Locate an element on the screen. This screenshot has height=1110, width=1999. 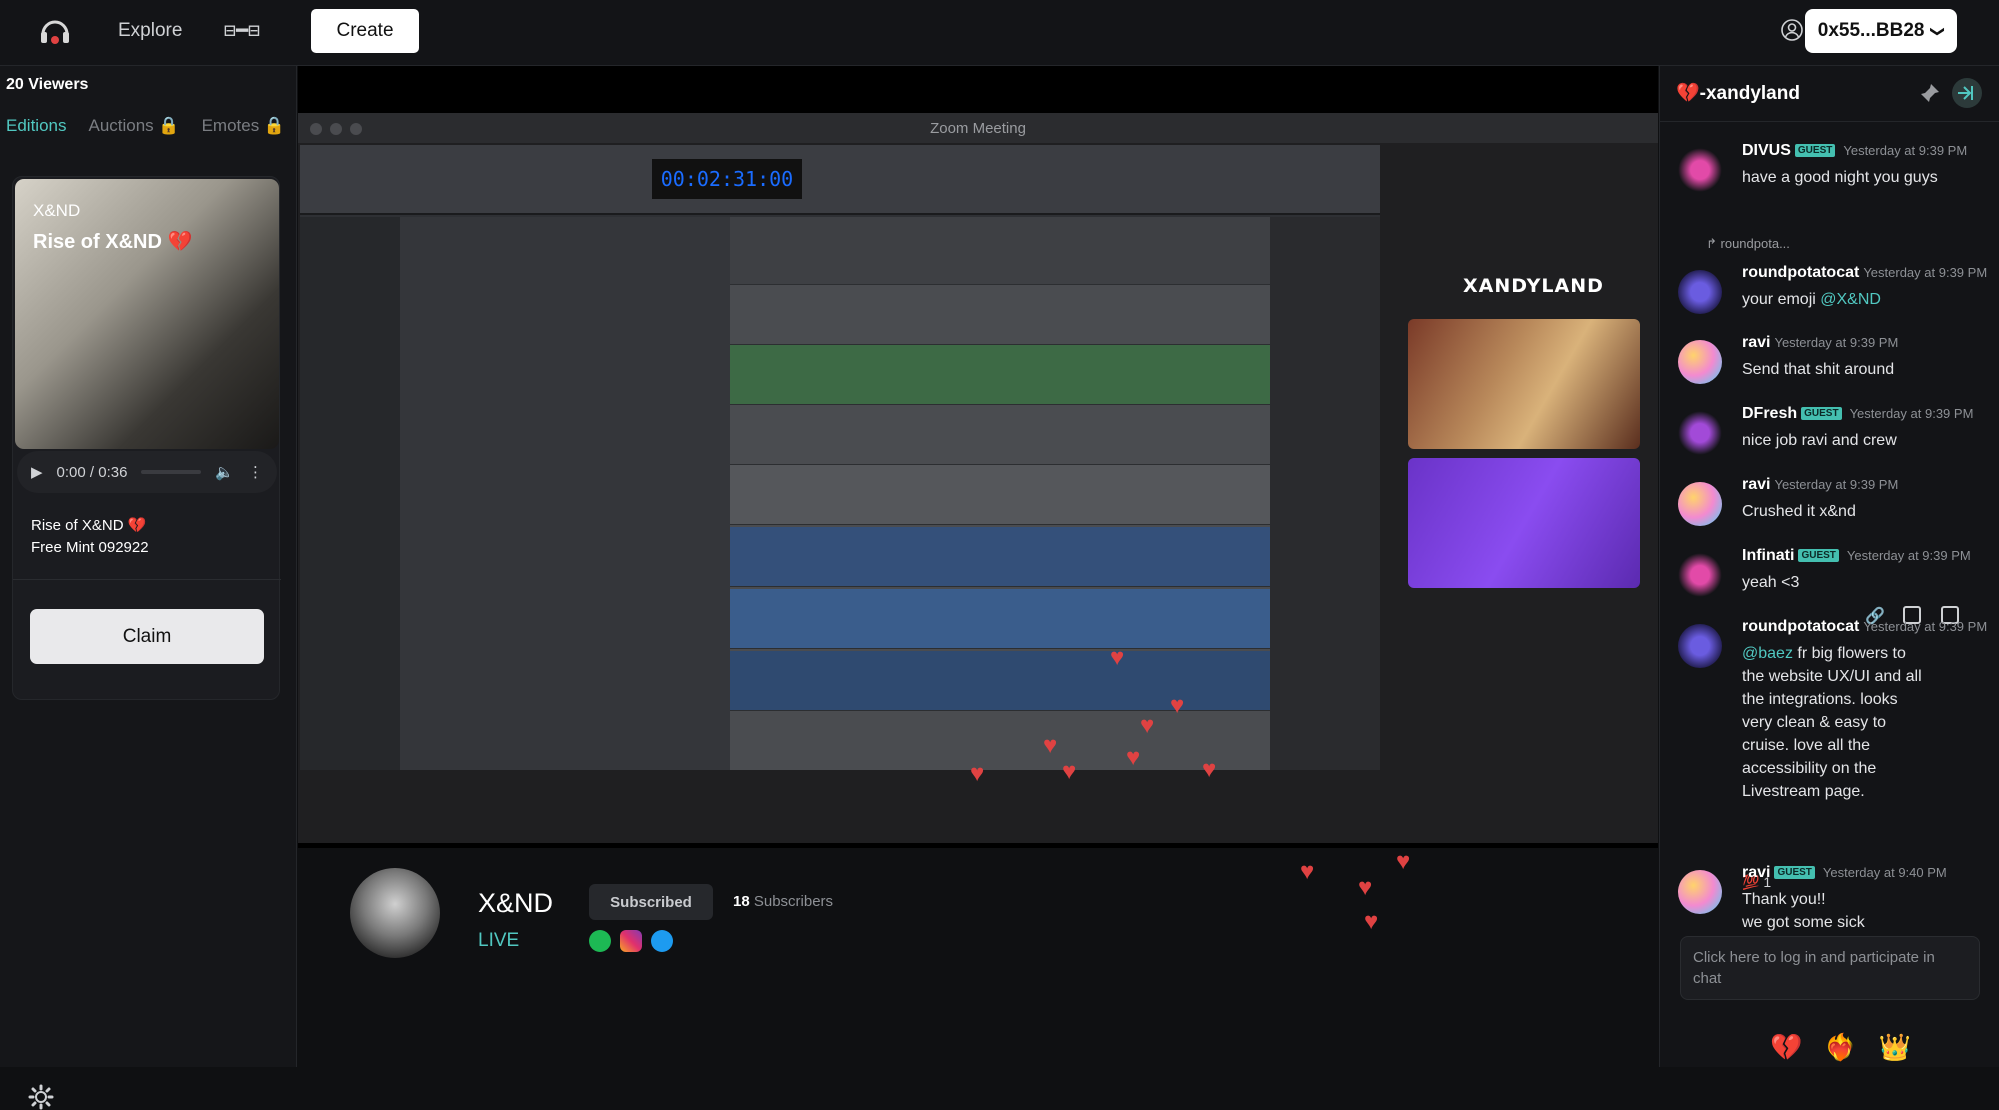
heart-on-fire-emoji-button: ❤️‍🔥 is located at coordinates (1840, 1047).